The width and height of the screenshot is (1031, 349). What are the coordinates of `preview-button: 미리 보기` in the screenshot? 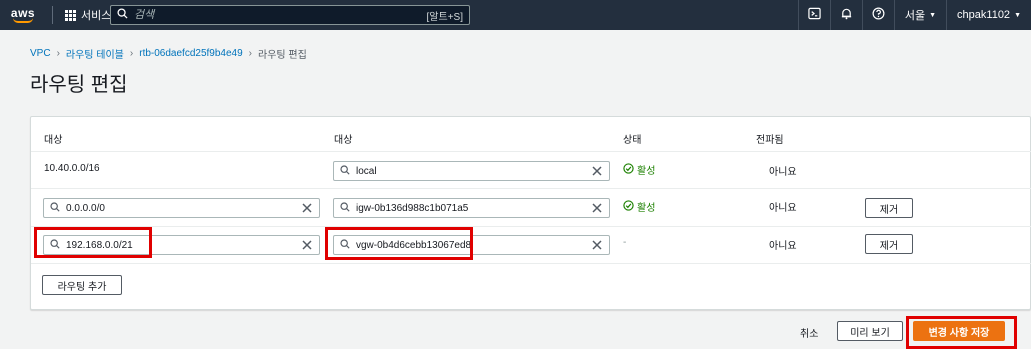 It's located at (870, 331).